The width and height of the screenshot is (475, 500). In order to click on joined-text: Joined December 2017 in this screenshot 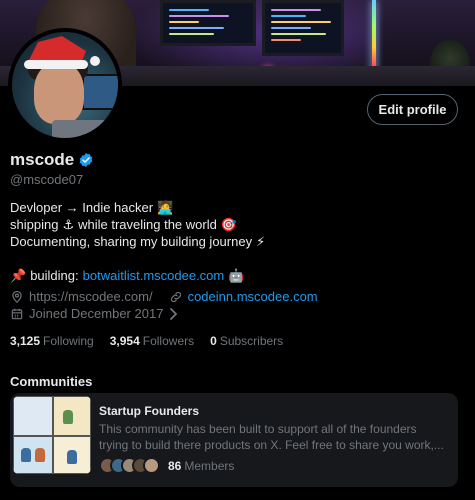, I will do `click(96, 313)`.